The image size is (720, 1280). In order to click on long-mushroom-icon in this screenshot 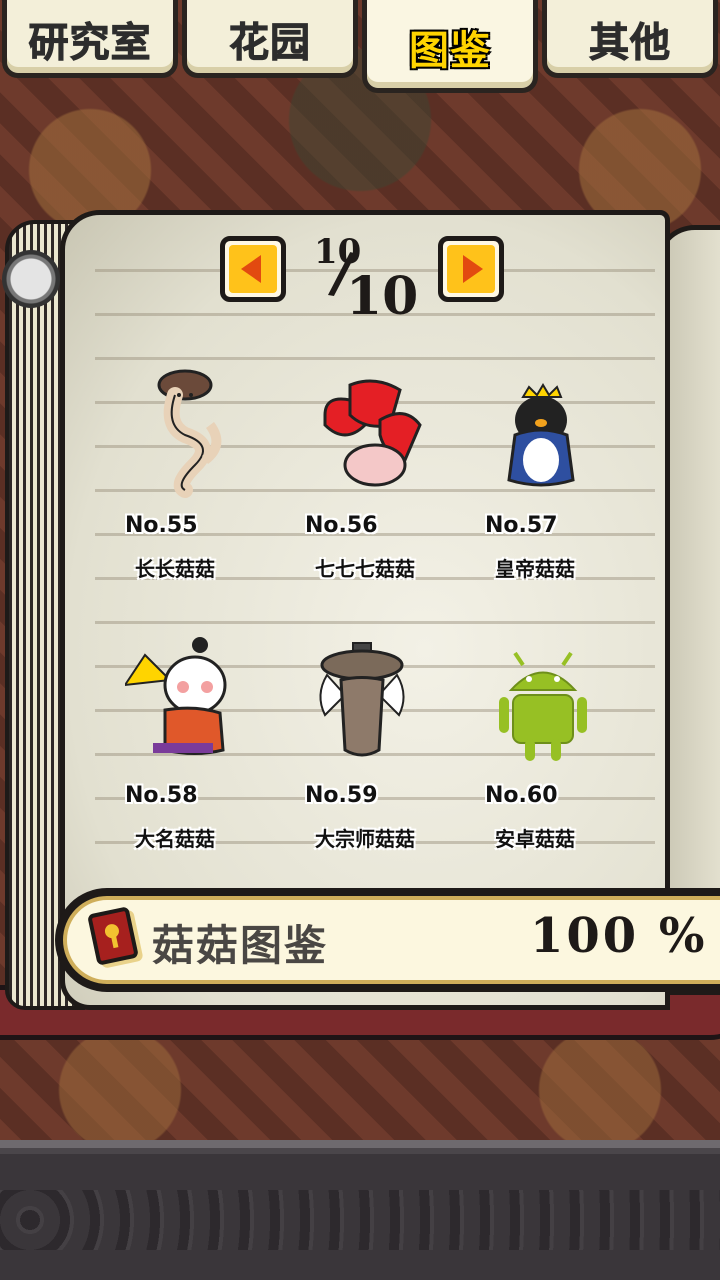, I will do `click(189, 433)`.